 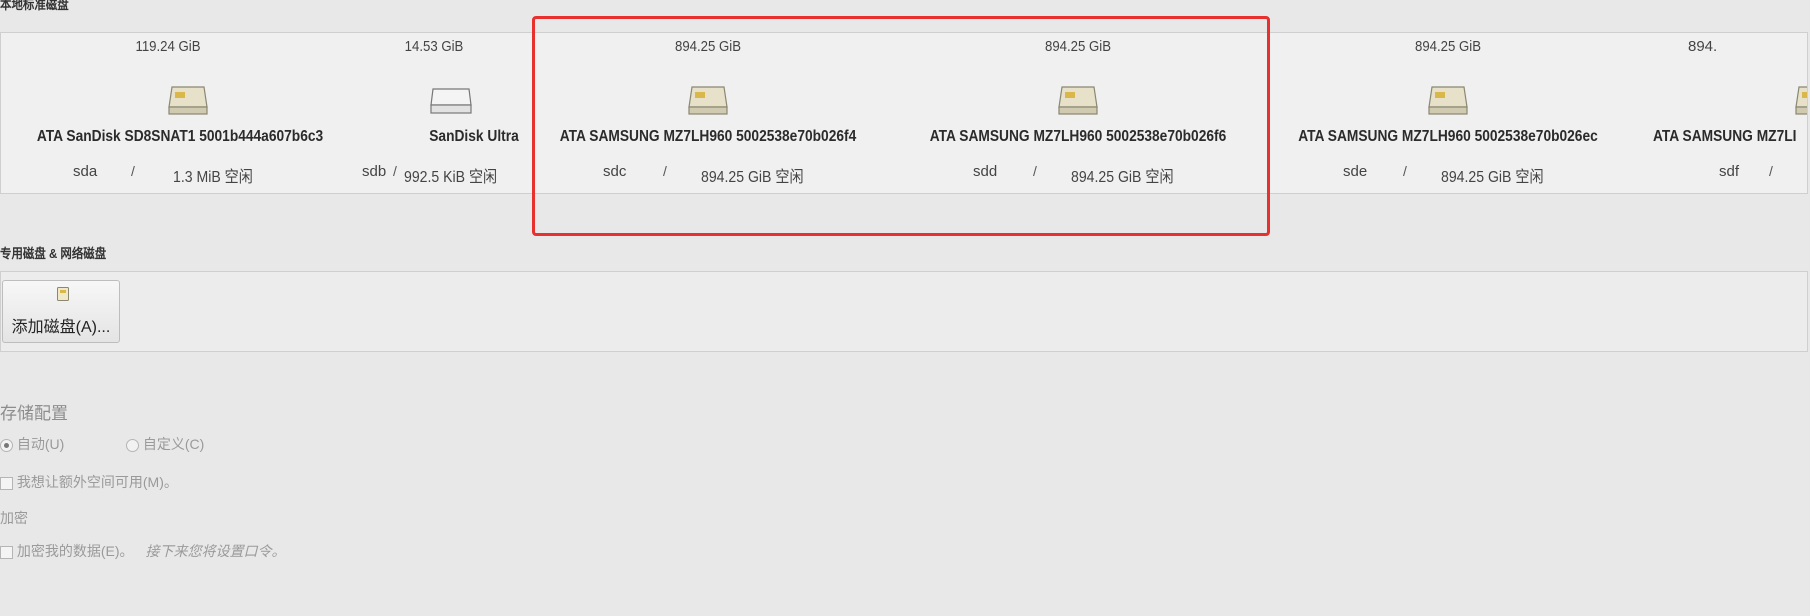 I want to click on disk-icon, so click(x=63, y=294).